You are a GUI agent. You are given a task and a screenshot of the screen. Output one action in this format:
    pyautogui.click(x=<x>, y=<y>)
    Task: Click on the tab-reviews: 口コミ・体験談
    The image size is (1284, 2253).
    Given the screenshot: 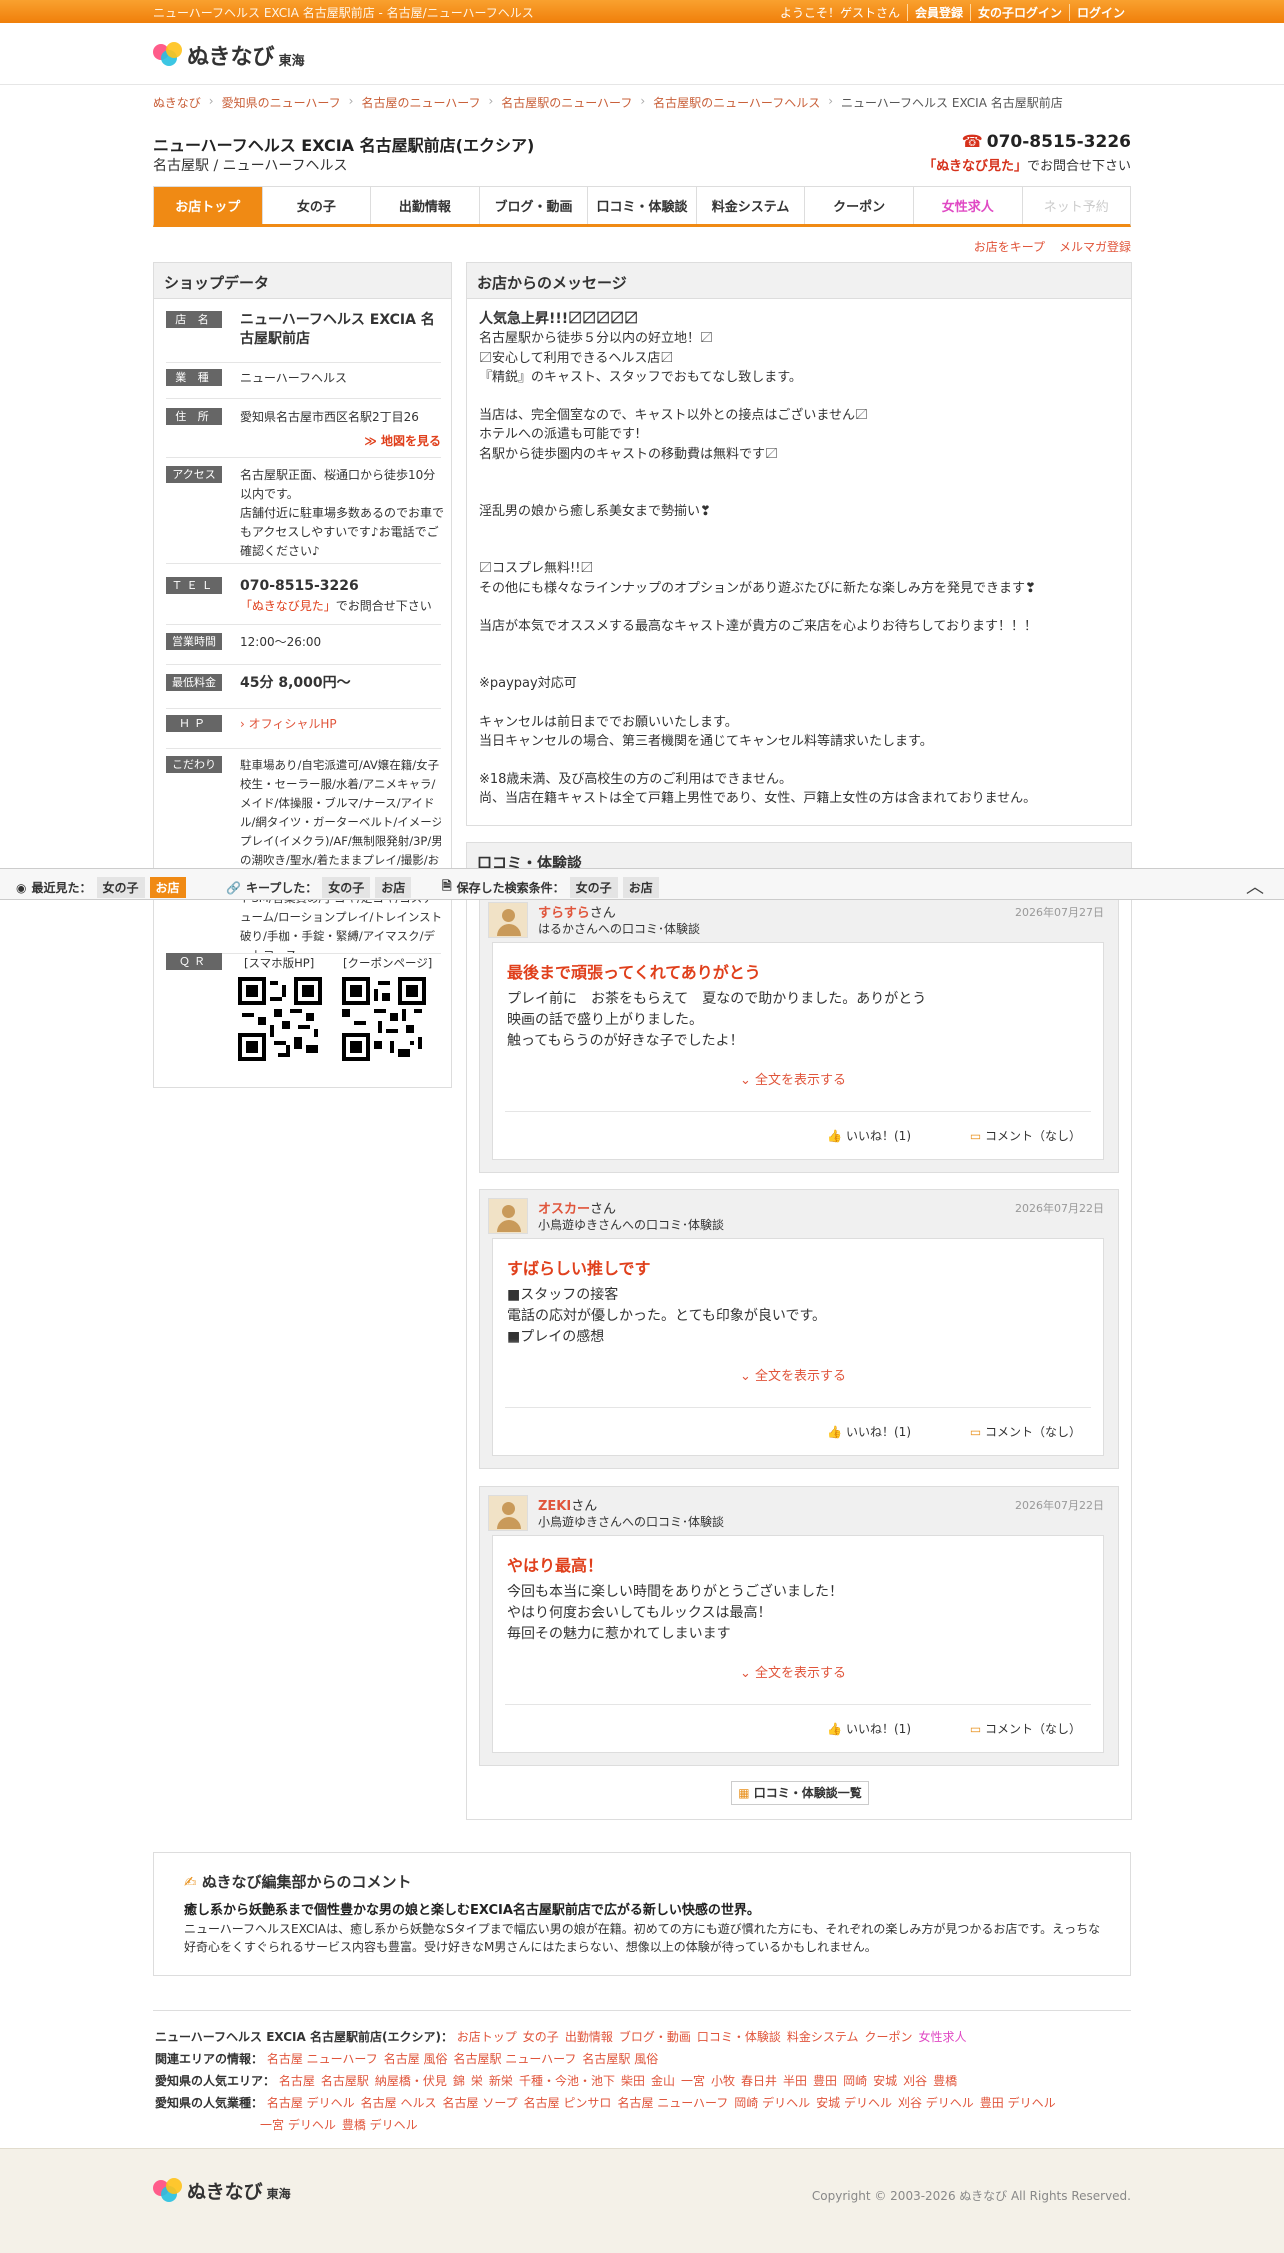 What is the action you would take?
    pyautogui.click(x=641, y=205)
    